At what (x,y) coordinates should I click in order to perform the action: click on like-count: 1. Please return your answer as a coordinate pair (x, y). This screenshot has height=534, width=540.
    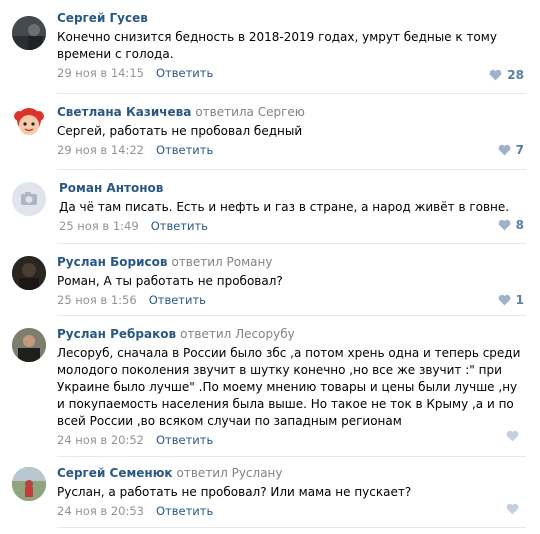
    Looking at the image, I should click on (519, 300).